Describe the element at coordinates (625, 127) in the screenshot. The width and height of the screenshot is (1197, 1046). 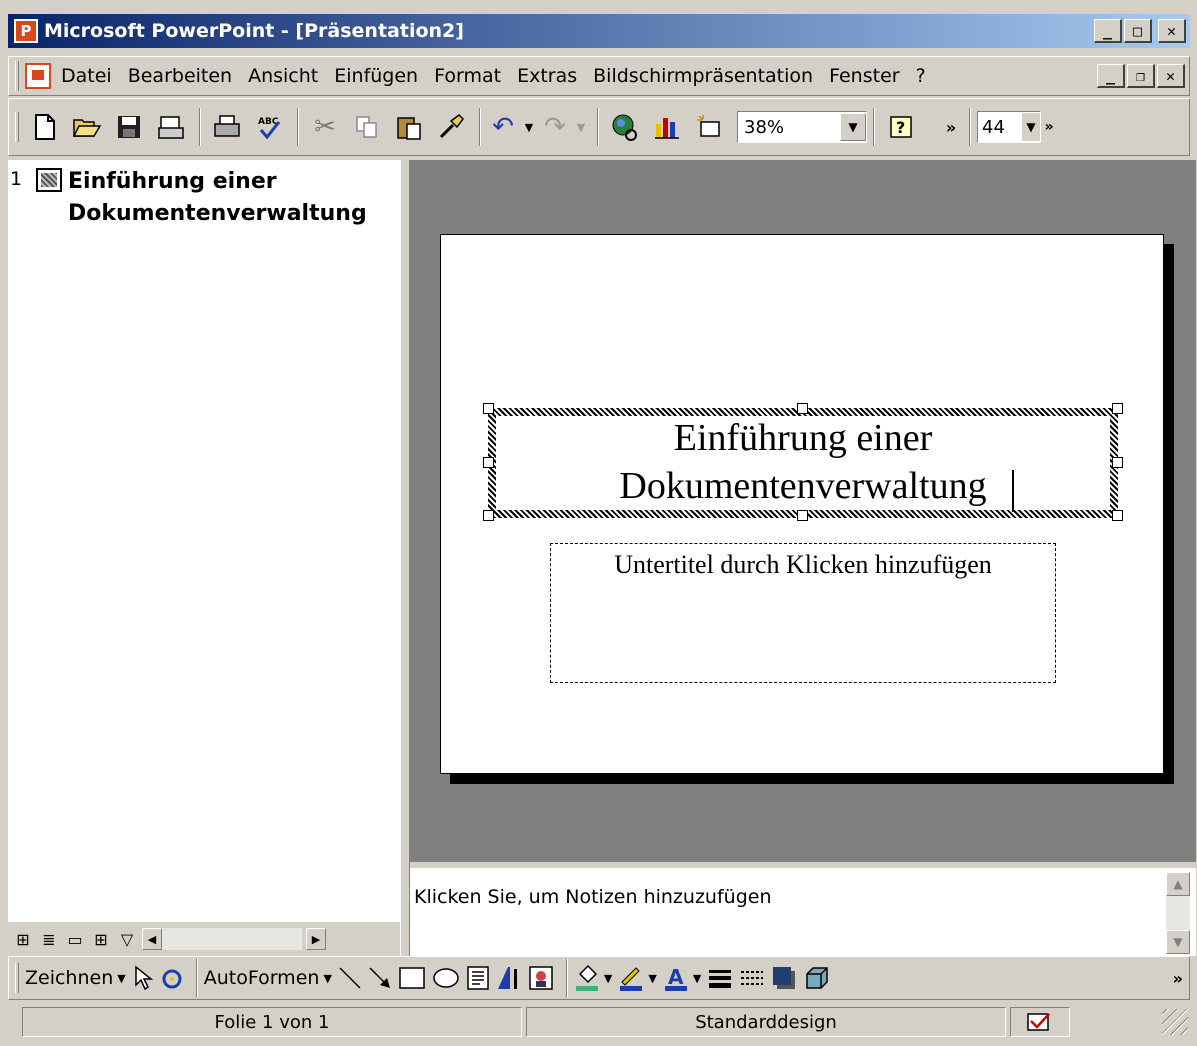
I see `hyperlink-icon` at that location.